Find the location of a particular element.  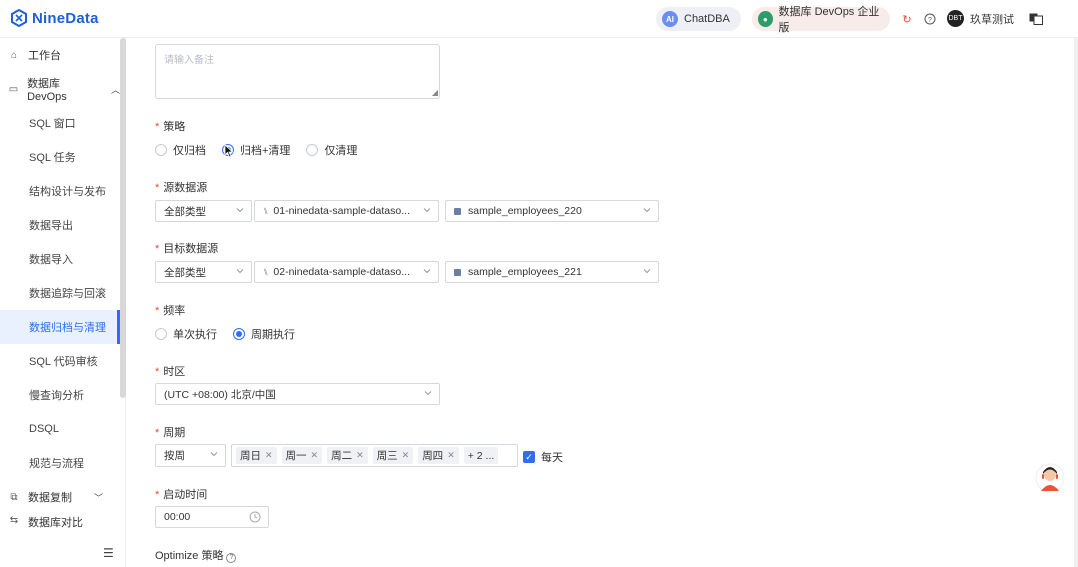

support-assistant-button is located at coordinates (1050, 478).